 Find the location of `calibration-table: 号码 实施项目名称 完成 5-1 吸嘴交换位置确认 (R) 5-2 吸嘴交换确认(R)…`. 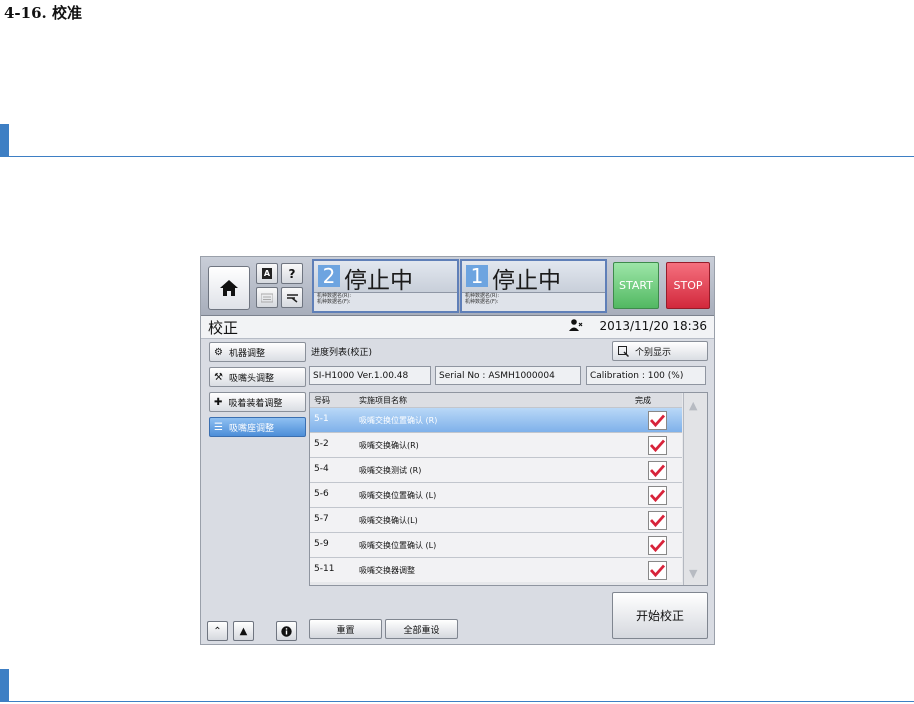

calibration-table: 号码 实施项目名称 完成 5-1 吸嘴交换位置确认 (R) 5-2 吸嘴交换确认(R)… is located at coordinates (508, 489).